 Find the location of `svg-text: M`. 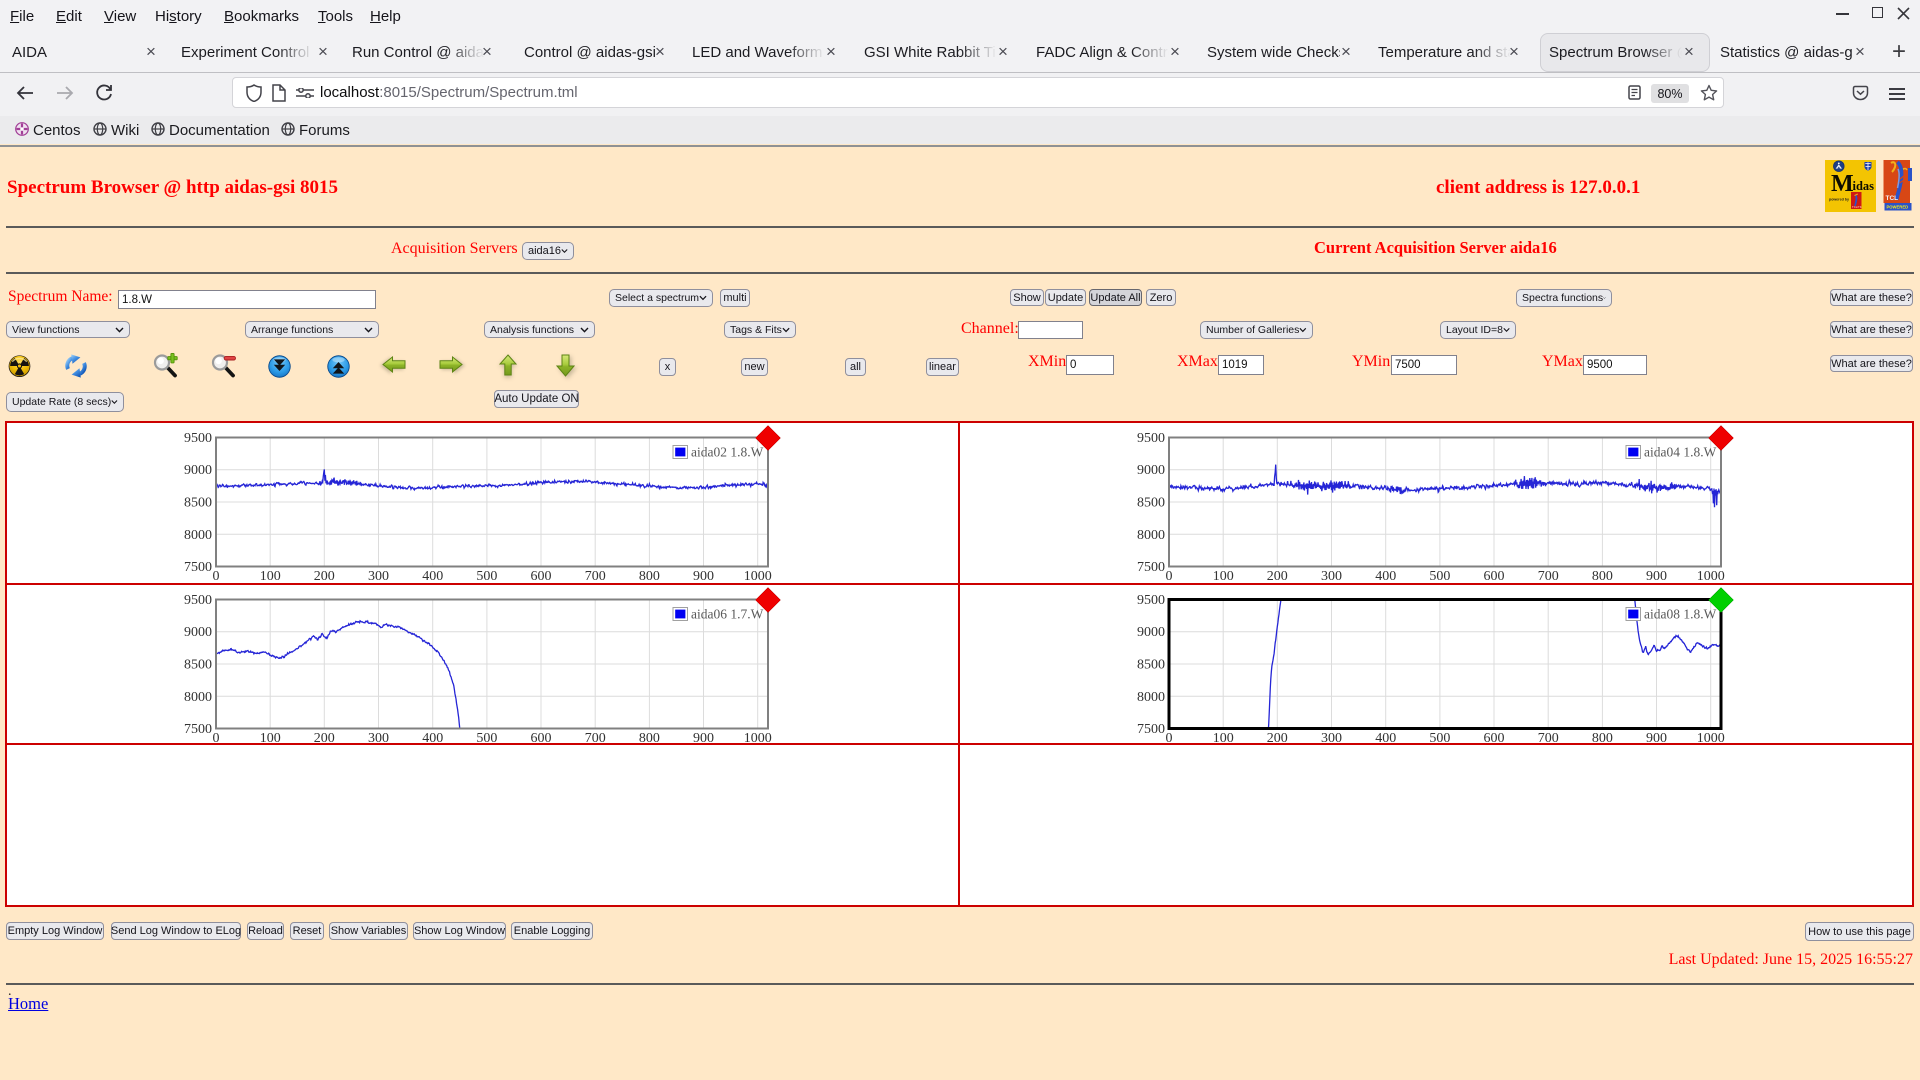

svg-text: M is located at coordinates (1842, 184).